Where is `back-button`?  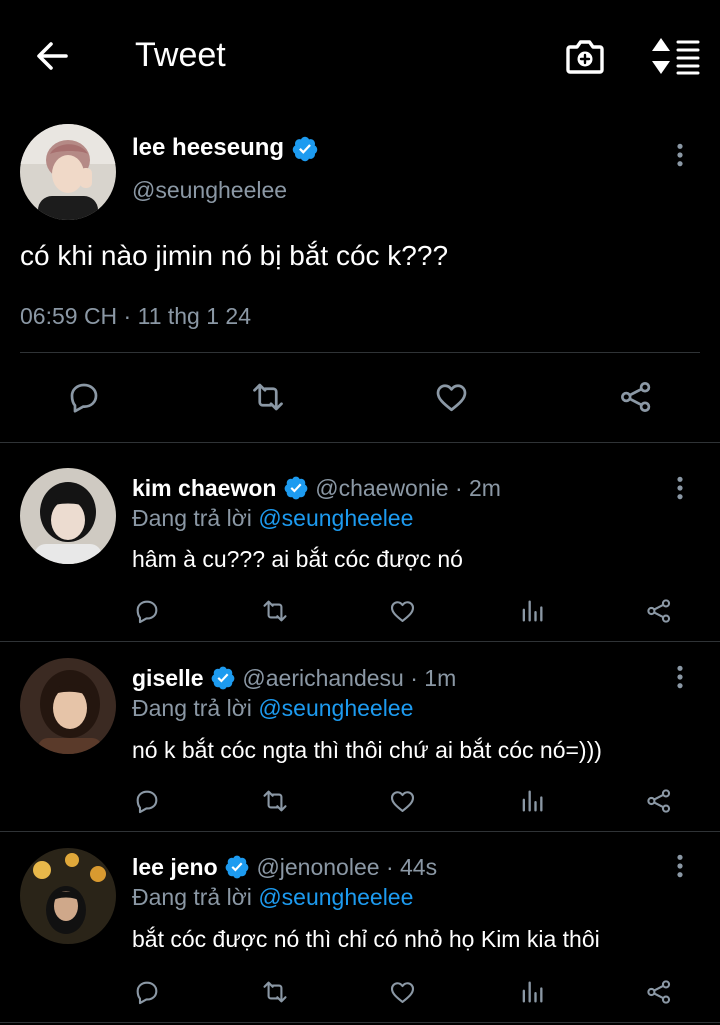 back-button is located at coordinates (52, 56).